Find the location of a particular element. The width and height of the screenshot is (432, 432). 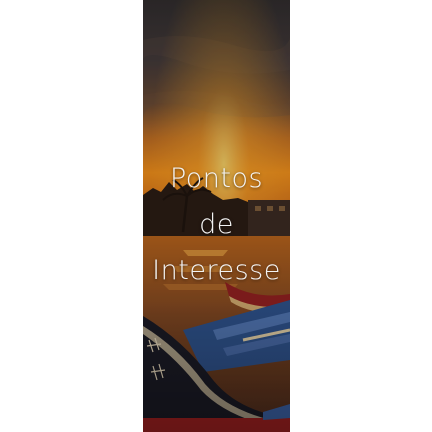

banner-title: Pontos de Interesse is located at coordinates (216, 225).